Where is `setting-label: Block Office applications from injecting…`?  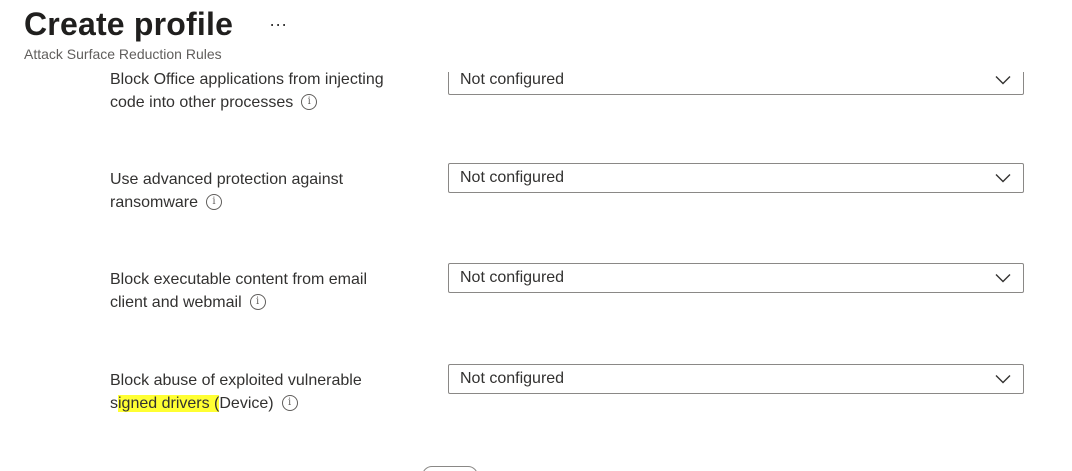 setting-label: Block Office applications from injecting… is located at coordinates (270, 91).